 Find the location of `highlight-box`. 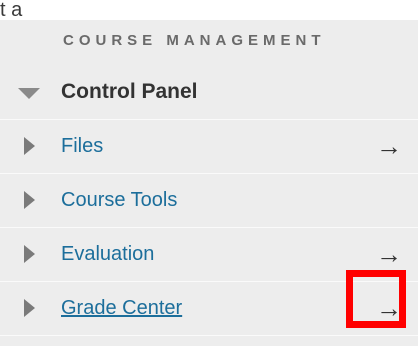

highlight-box is located at coordinates (376, 299).